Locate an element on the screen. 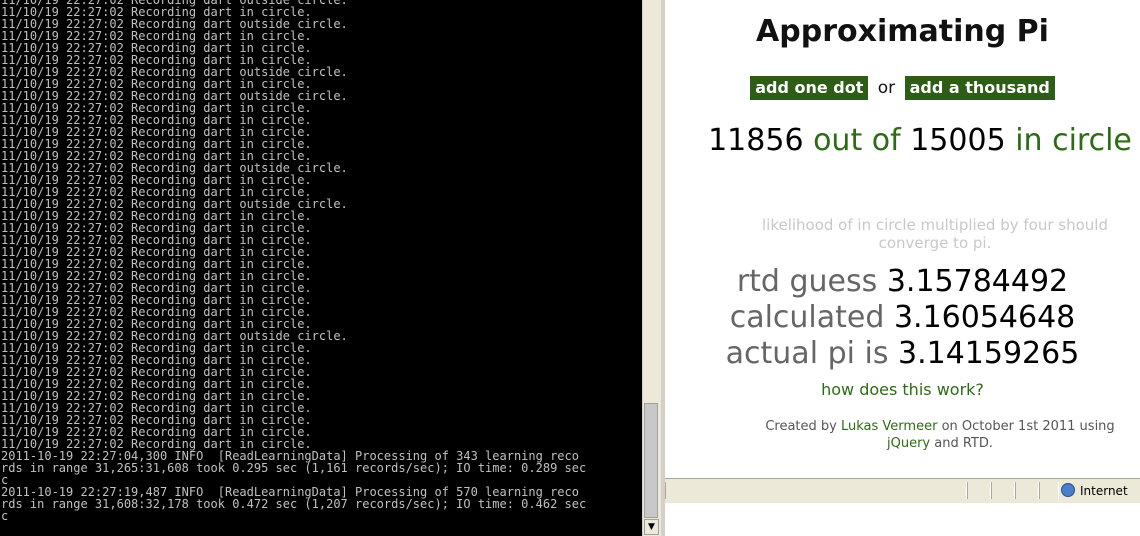  actual-pi-value: 3.14159265 is located at coordinates (989, 353).